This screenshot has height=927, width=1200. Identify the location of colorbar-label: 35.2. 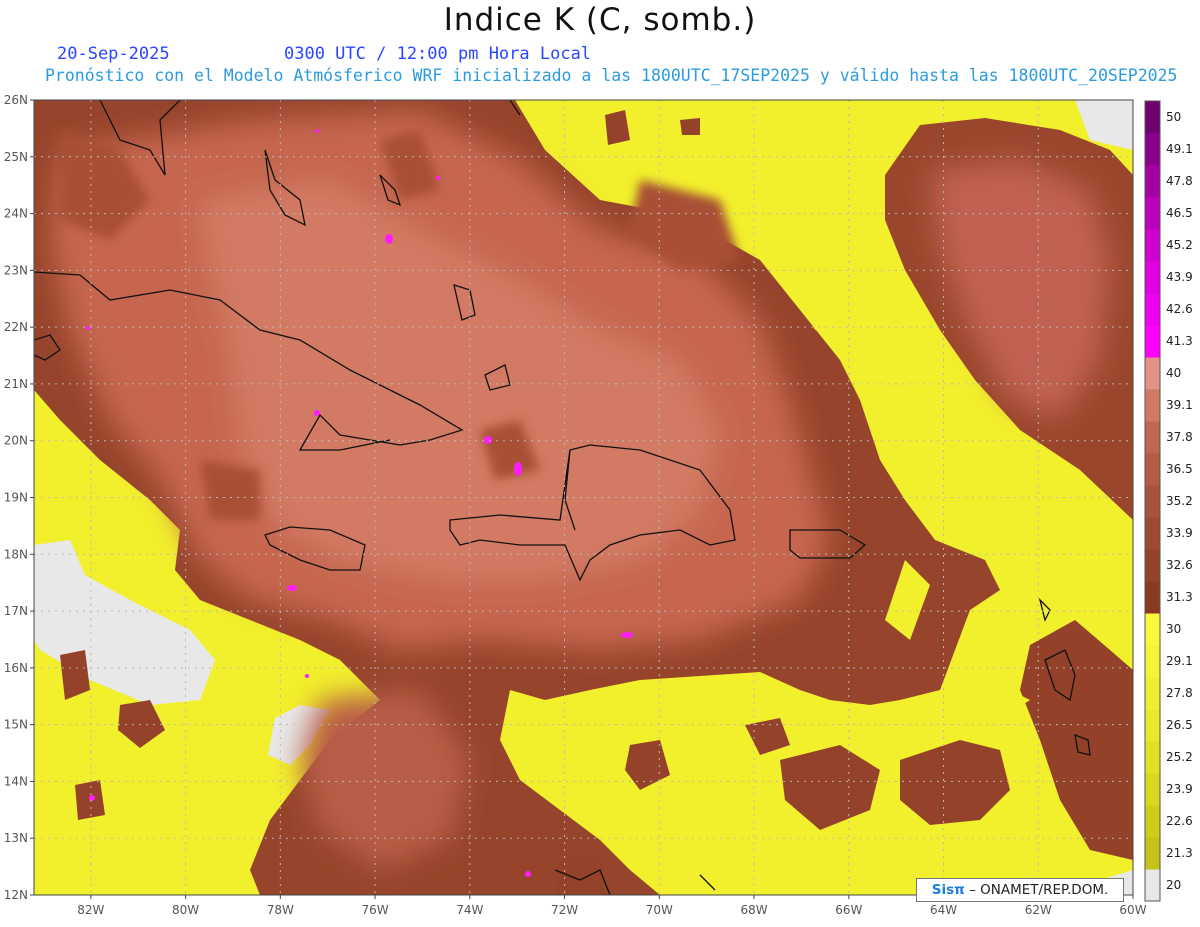
(1179, 501).